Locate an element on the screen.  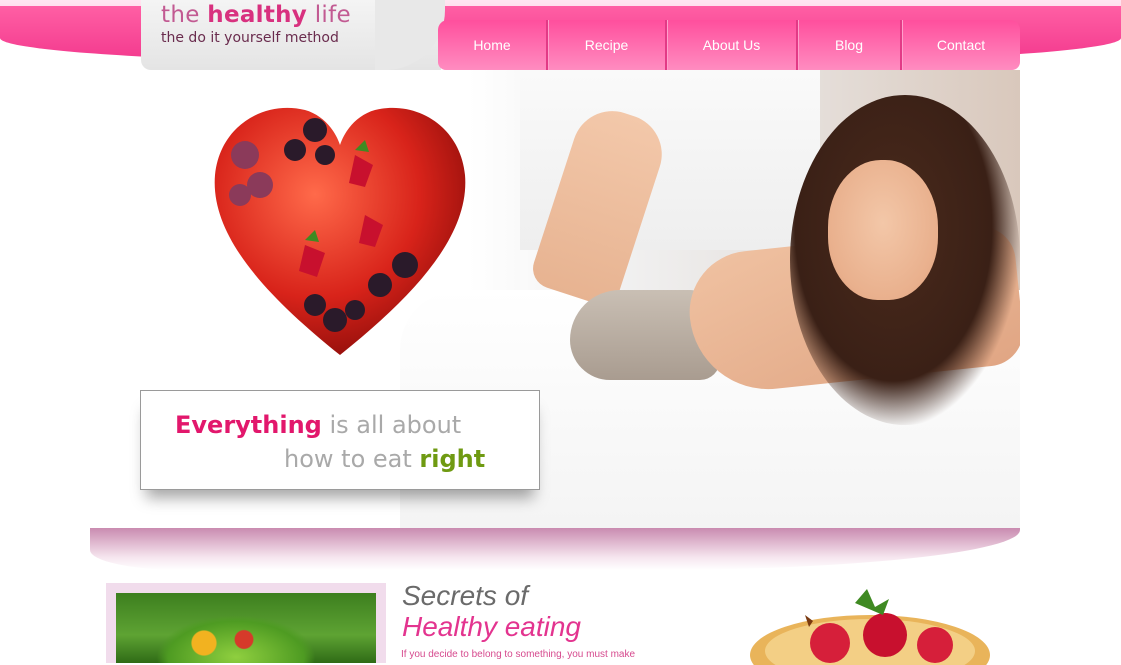
tagline-line-1: Everything is all about is located at coordinates (318, 425).